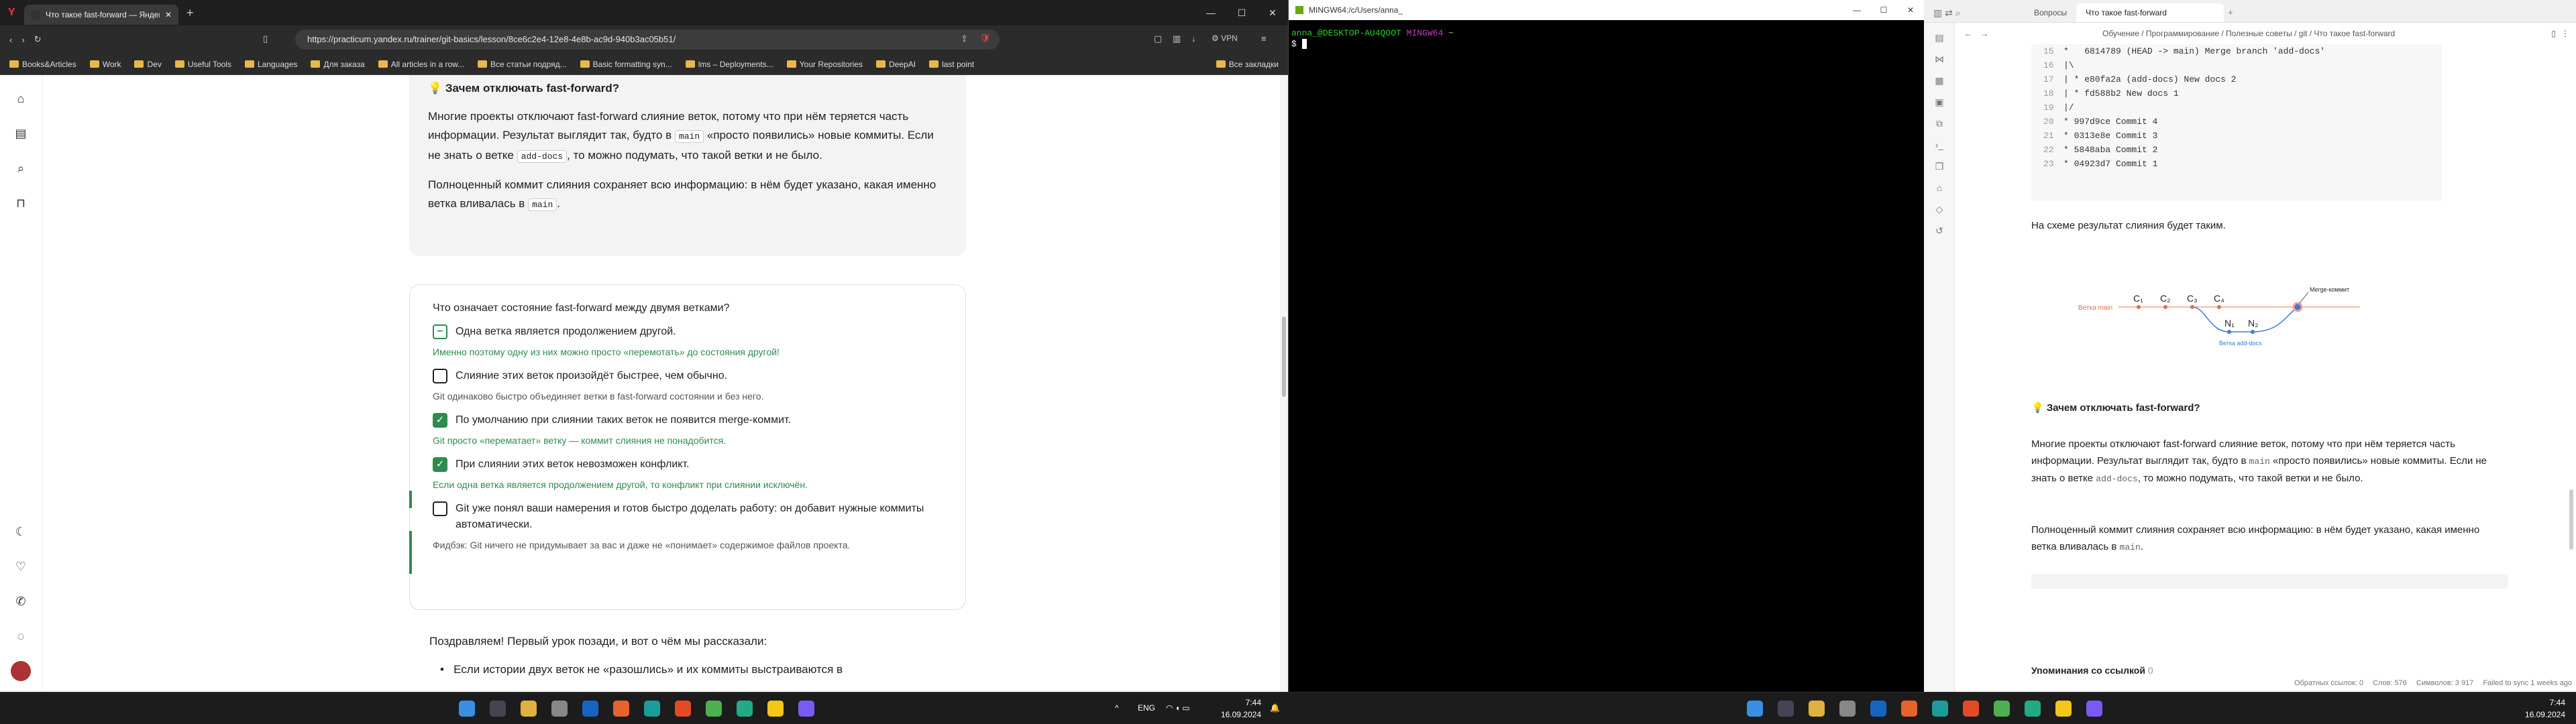 The width and height of the screenshot is (2576, 724). Describe the element at coordinates (1177, 39) in the screenshot. I see `sidebar-icon: ▥` at that location.